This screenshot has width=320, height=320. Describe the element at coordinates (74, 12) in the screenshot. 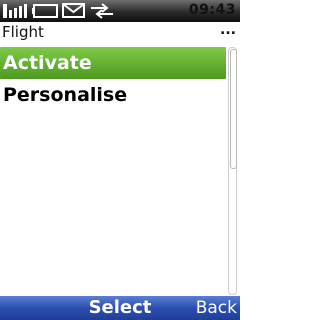

I see `message-icon` at that location.